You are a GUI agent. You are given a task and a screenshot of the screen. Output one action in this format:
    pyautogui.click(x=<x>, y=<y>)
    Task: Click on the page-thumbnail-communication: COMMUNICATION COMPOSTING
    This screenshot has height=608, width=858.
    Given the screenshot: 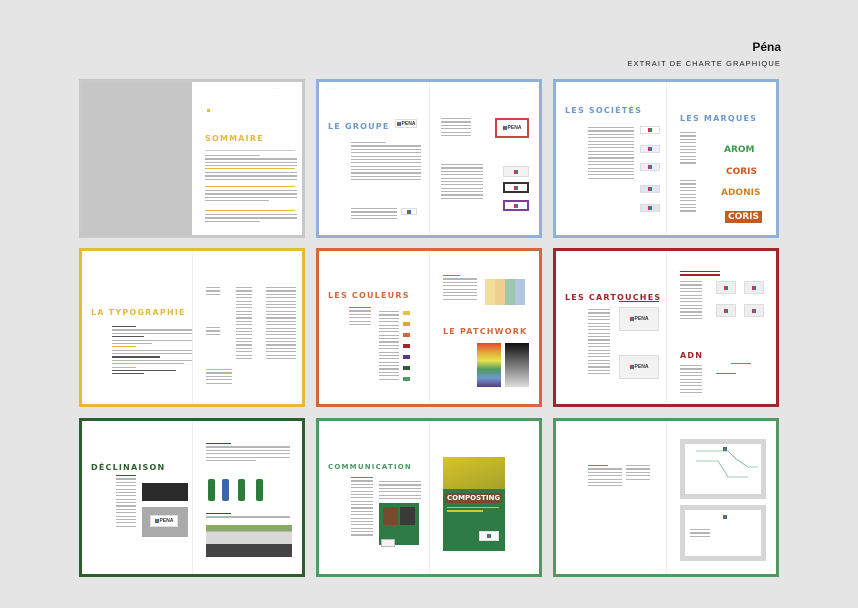 What is the action you would take?
    pyautogui.click(x=429, y=497)
    